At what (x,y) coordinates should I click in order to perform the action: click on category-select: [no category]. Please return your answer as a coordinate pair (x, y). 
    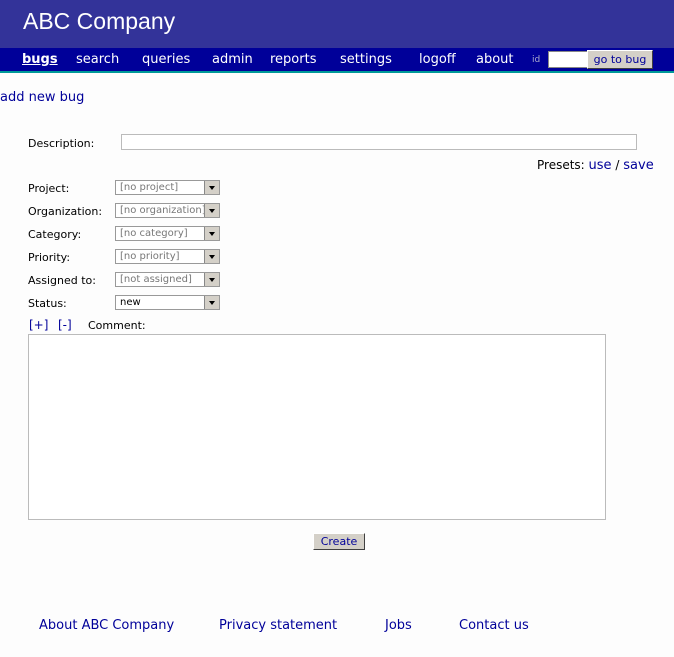
    Looking at the image, I should click on (167, 233).